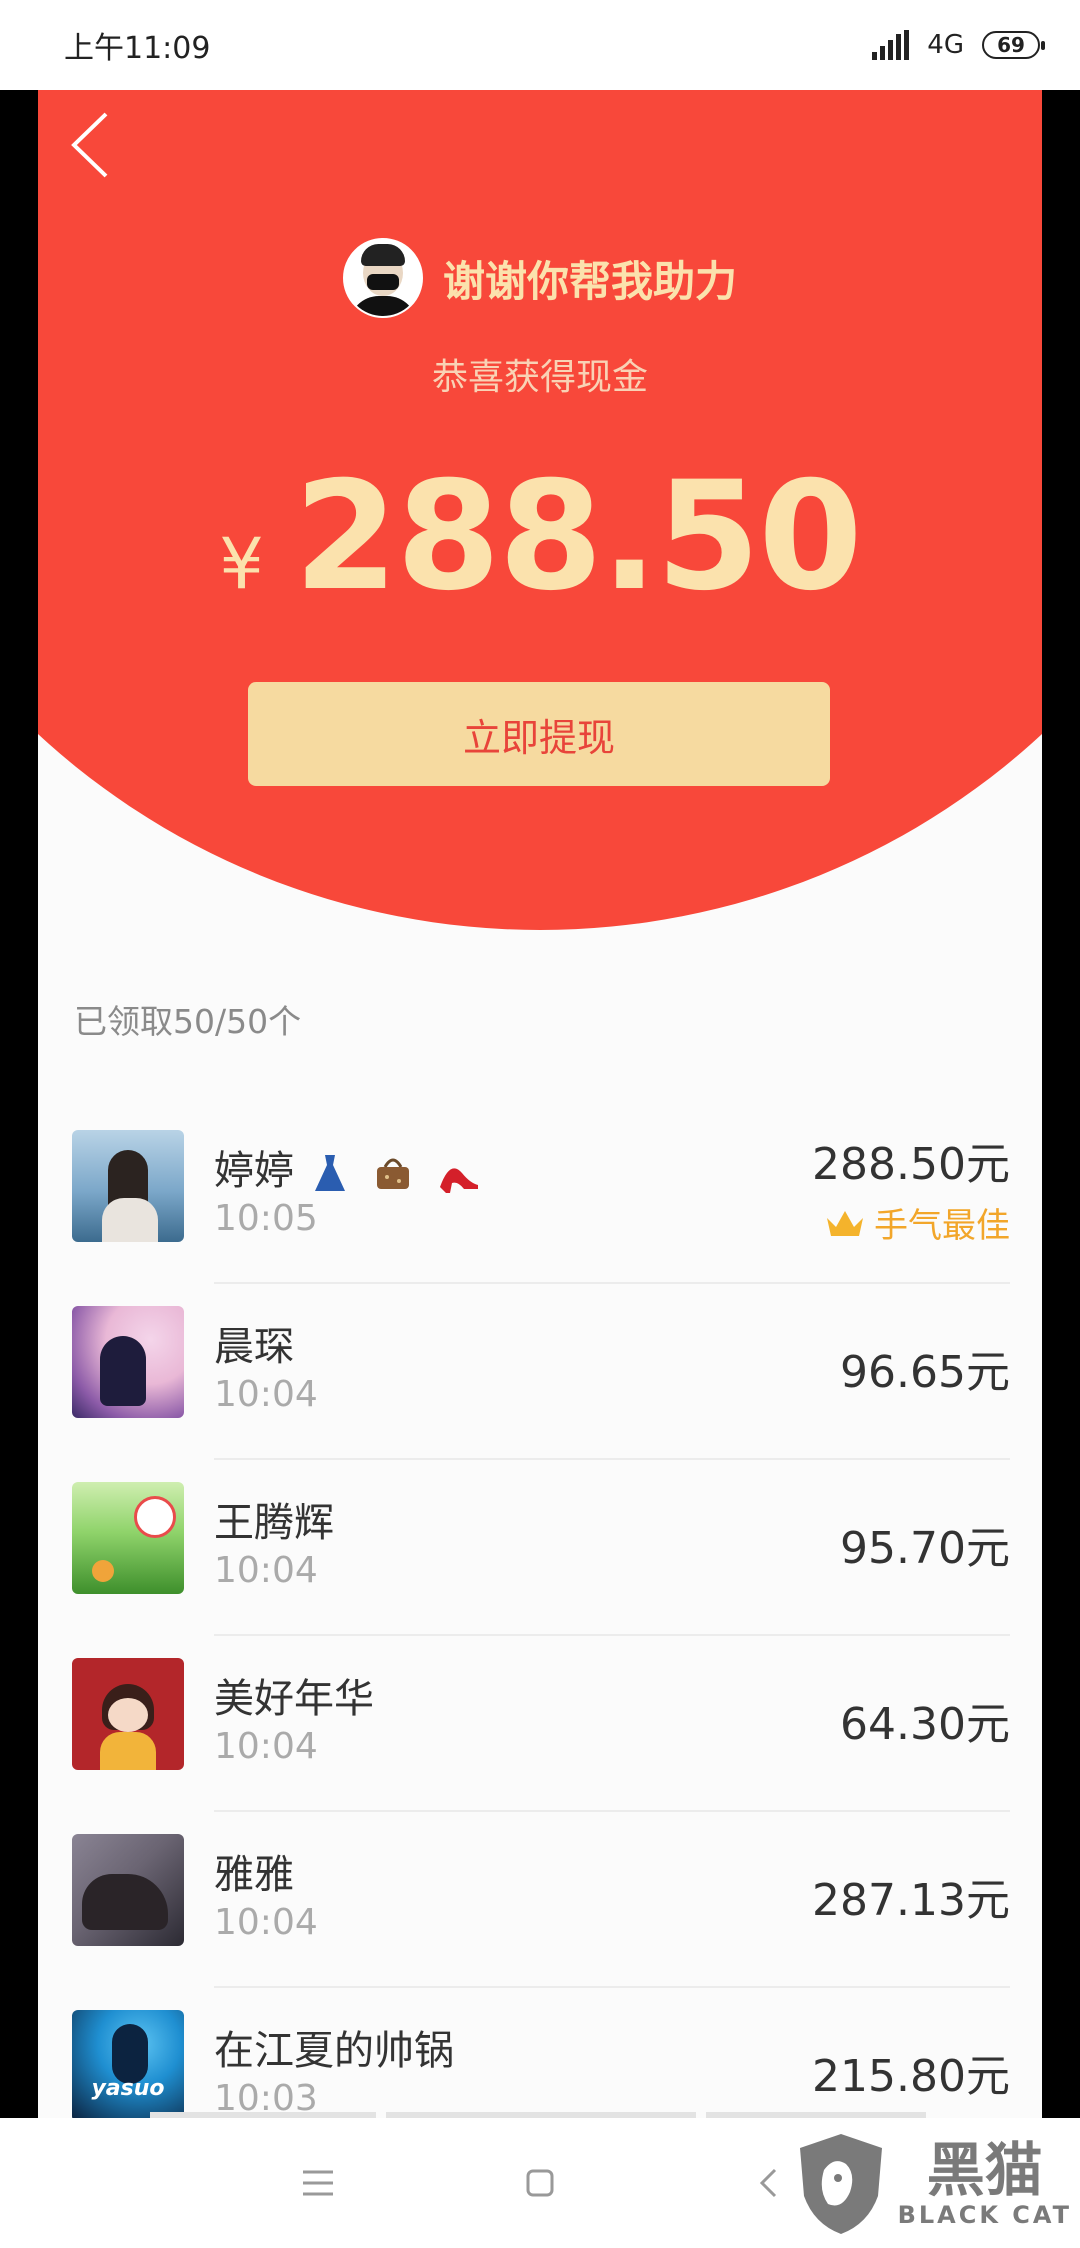 The image size is (1080, 2248). I want to click on record-time: 10:05, so click(266, 1218).